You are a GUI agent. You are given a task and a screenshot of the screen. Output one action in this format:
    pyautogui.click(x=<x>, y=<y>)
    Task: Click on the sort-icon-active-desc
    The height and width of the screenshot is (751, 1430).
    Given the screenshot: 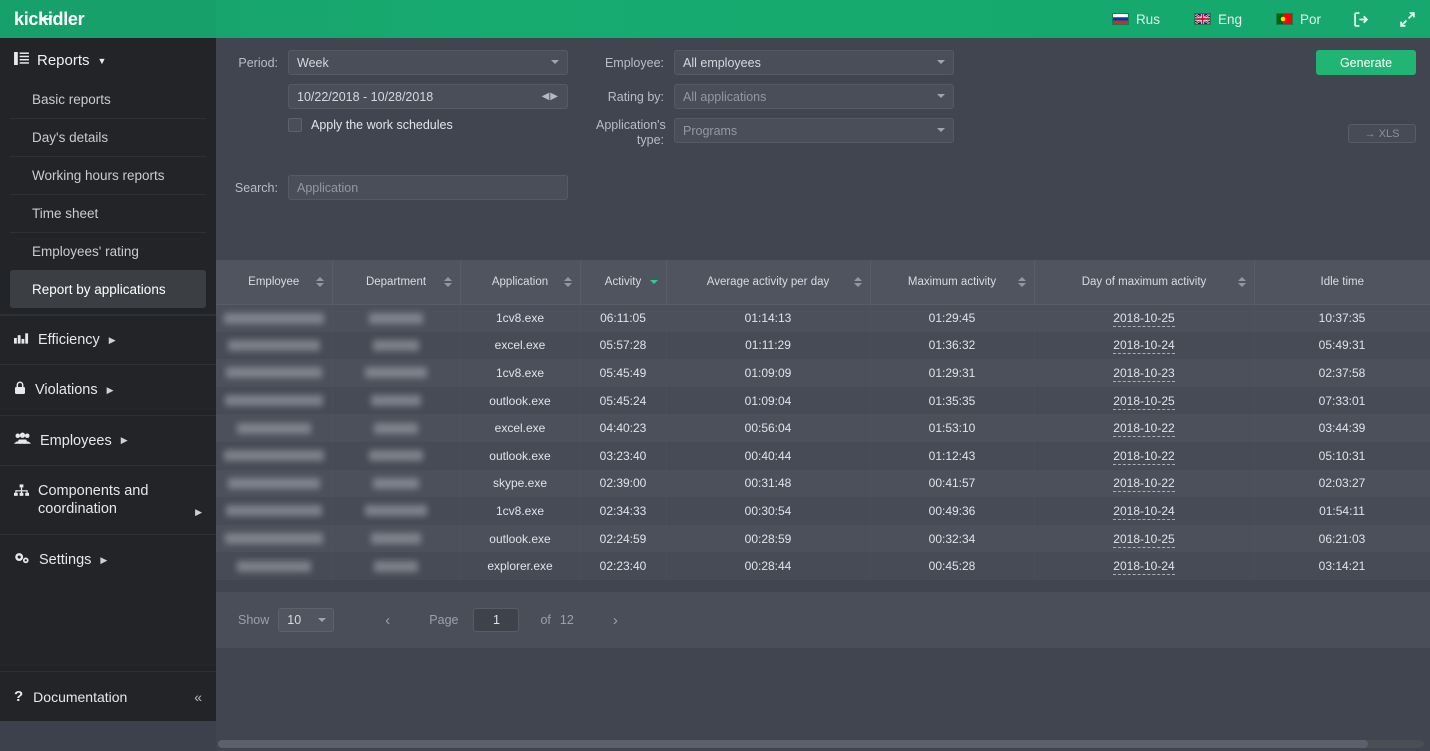 What is the action you would take?
    pyautogui.click(x=653, y=281)
    